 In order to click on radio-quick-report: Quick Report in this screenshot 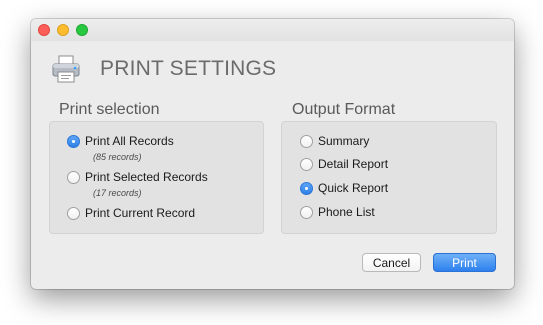, I will do `click(344, 188)`.